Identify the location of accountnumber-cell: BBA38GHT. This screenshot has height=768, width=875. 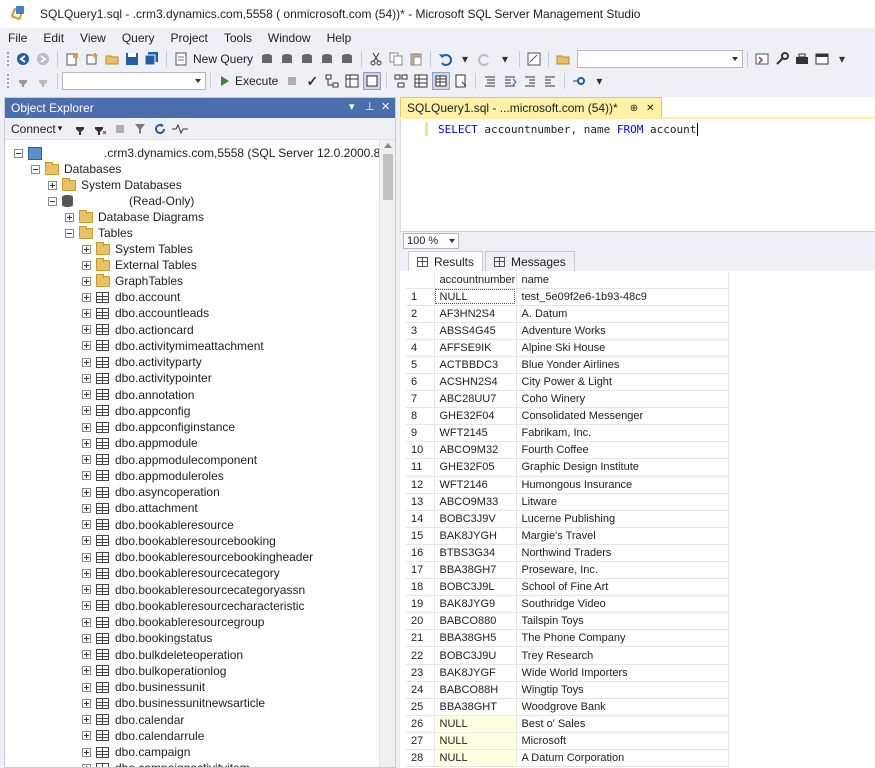
(475, 707).